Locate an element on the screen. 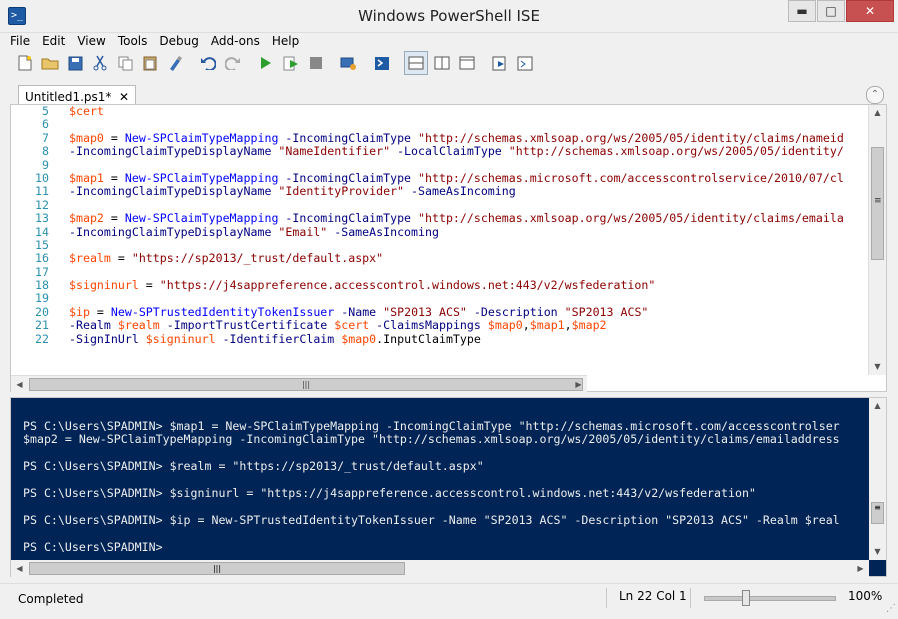  window-title: Windows PowerShell ISE is located at coordinates (449, 16).